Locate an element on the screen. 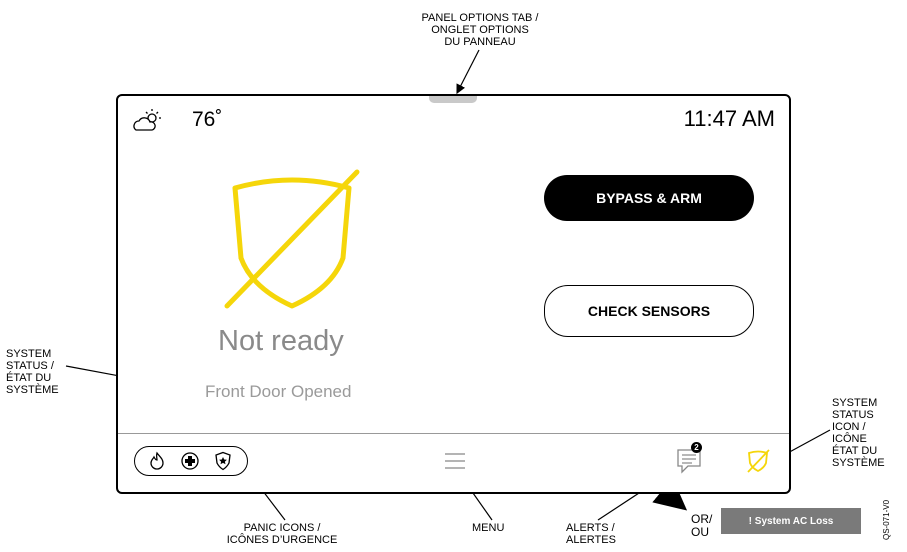 The width and height of the screenshot is (907, 552). callout-line: PANIC ICONS / is located at coordinates (282, 528).